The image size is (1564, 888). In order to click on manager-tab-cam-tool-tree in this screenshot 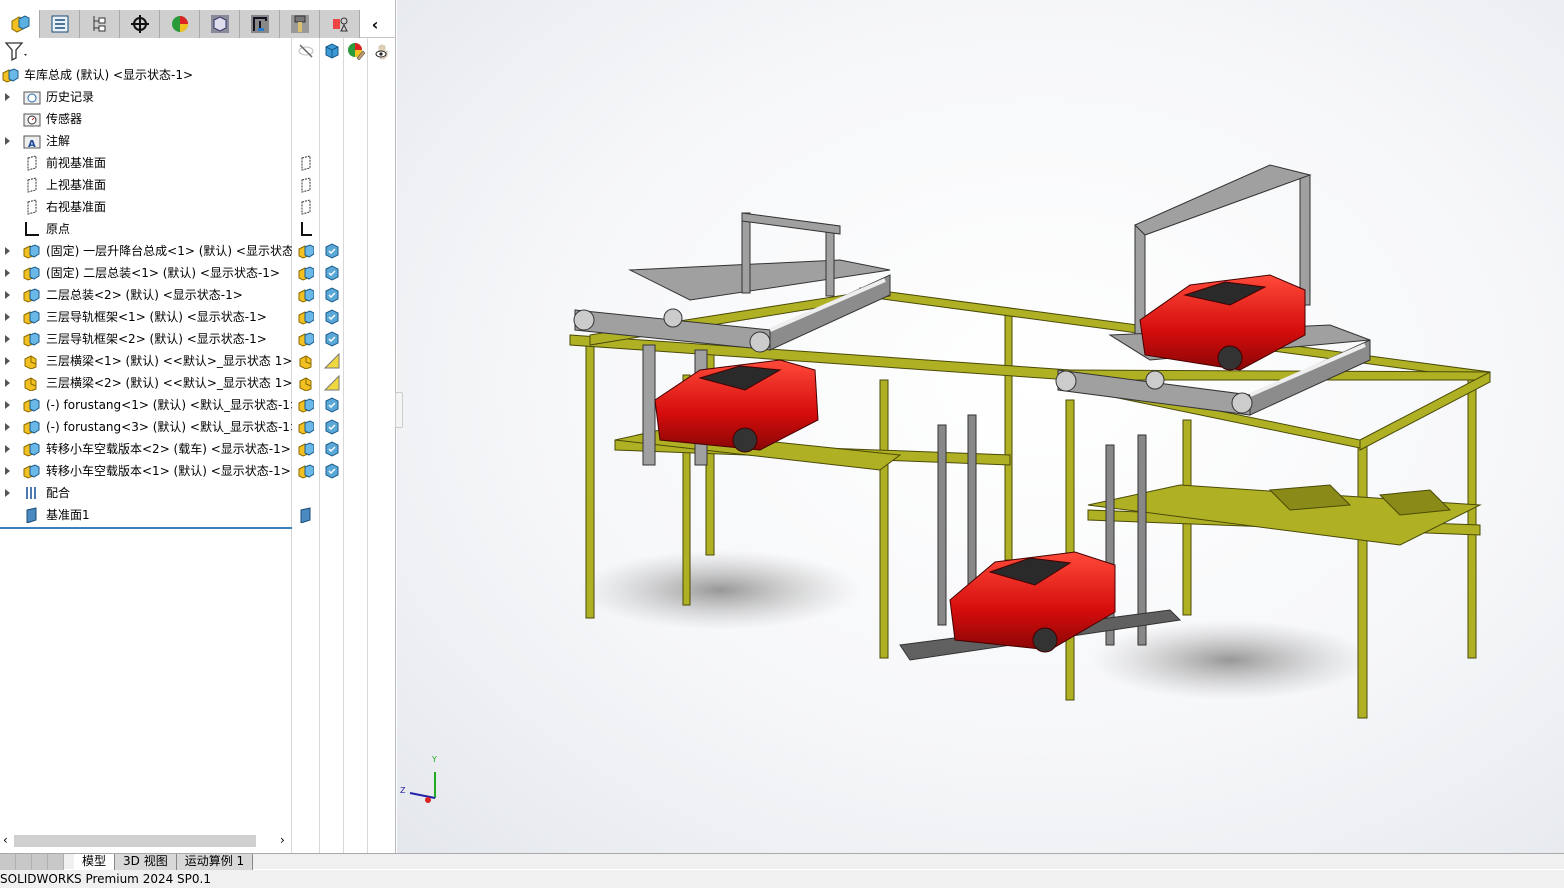, I will do `click(300, 24)`.